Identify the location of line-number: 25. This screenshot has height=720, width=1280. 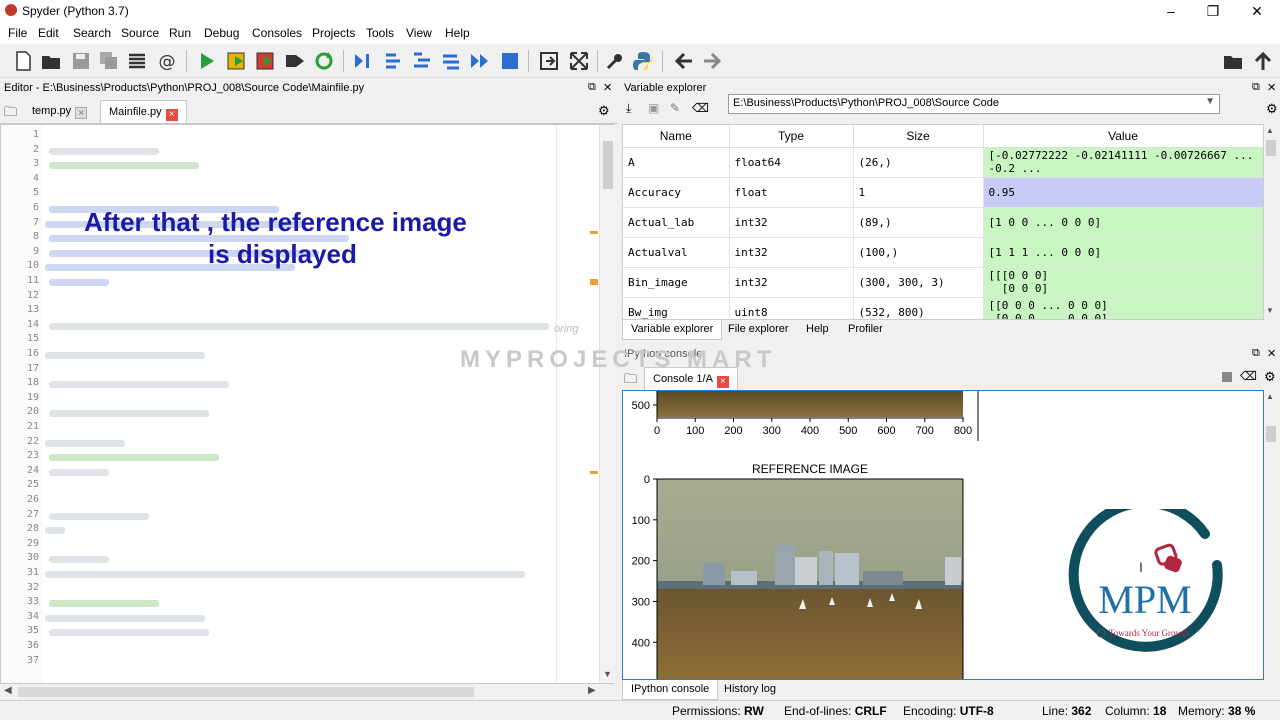
(32, 485).